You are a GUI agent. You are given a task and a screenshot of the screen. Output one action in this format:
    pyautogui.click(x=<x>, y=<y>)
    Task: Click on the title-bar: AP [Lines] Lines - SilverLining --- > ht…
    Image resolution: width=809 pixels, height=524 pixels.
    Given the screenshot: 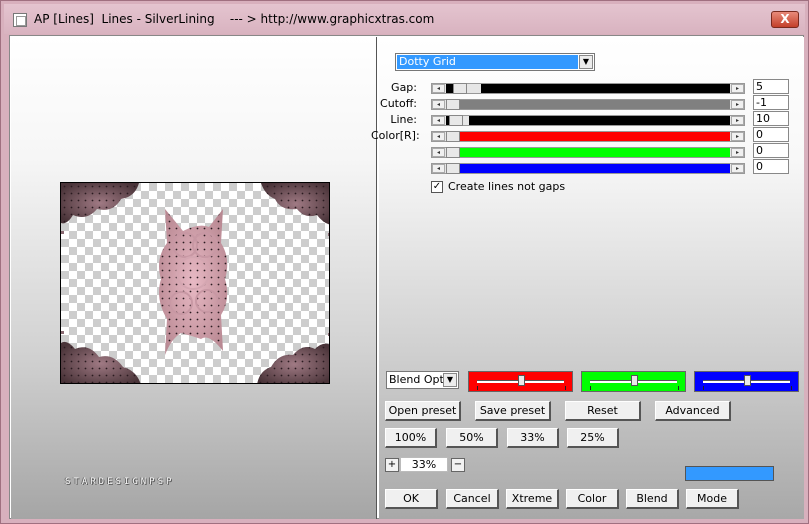 What is the action you would take?
    pyautogui.click(x=404, y=19)
    